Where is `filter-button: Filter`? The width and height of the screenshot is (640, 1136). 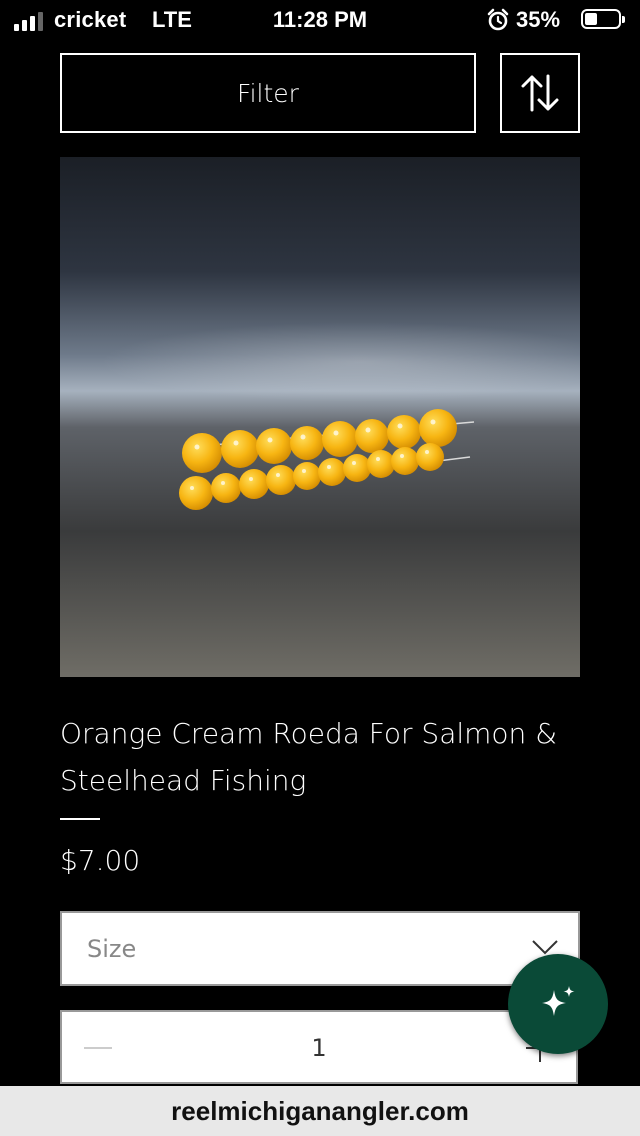
filter-button: Filter is located at coordinates (268, 93).